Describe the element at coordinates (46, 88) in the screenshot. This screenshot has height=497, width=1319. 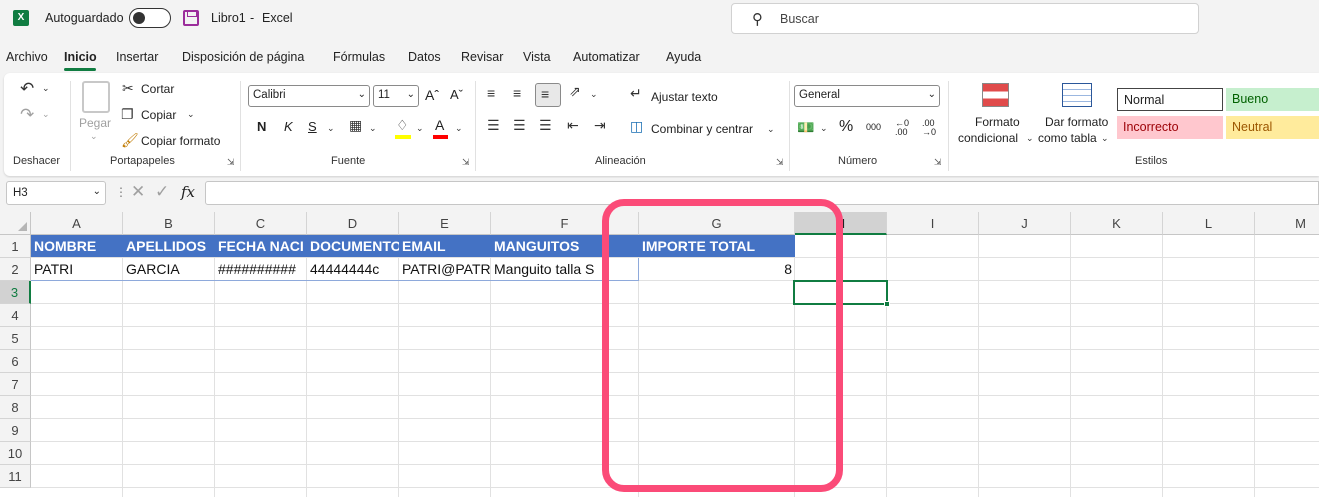
I see `undo-dropdown-icon: ⌄` at that location.